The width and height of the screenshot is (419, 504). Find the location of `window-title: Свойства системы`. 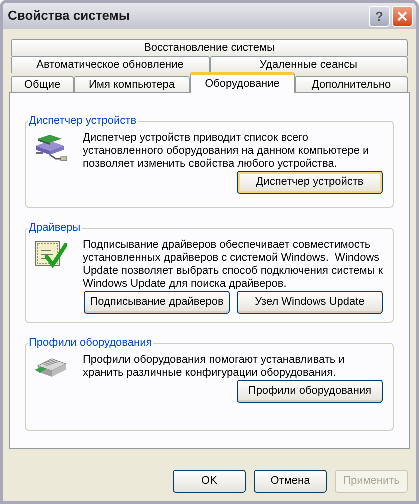

window-title: Свойства системы is located at coordinates (69, 16).